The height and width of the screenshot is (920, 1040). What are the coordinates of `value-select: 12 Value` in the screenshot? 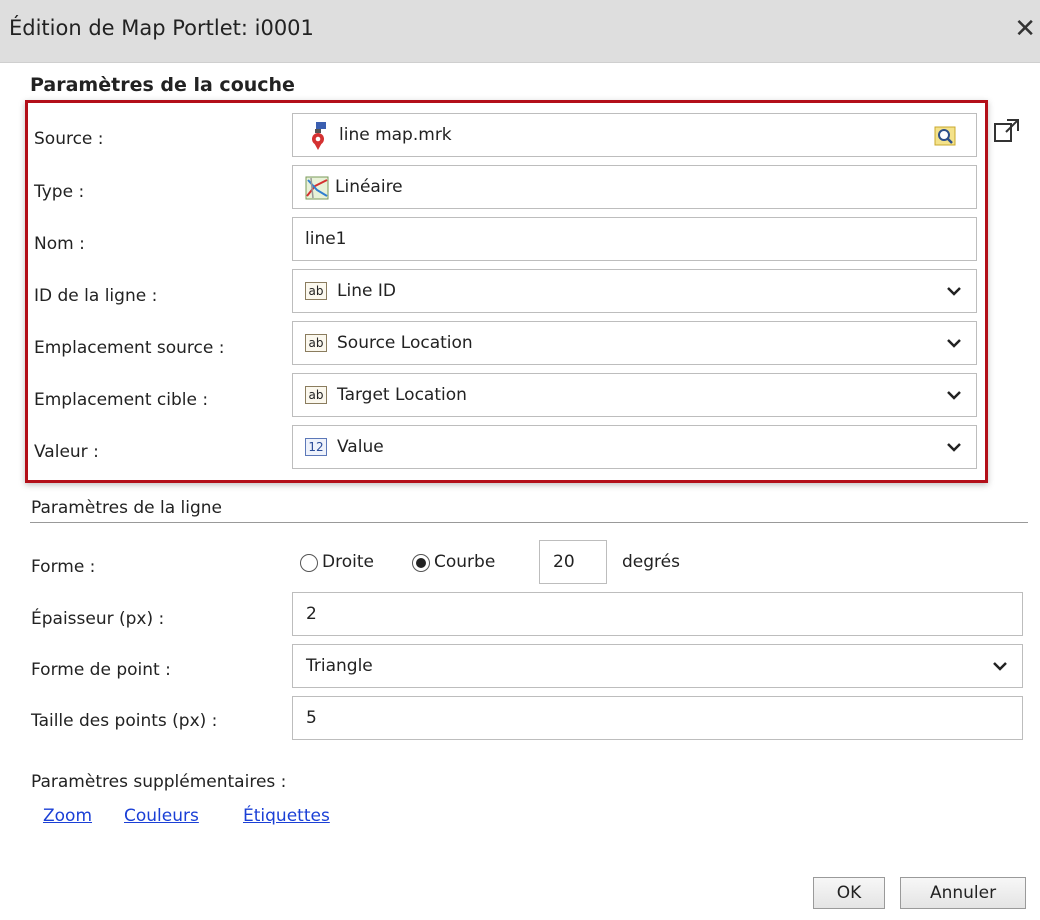 It's located at (634, 447).